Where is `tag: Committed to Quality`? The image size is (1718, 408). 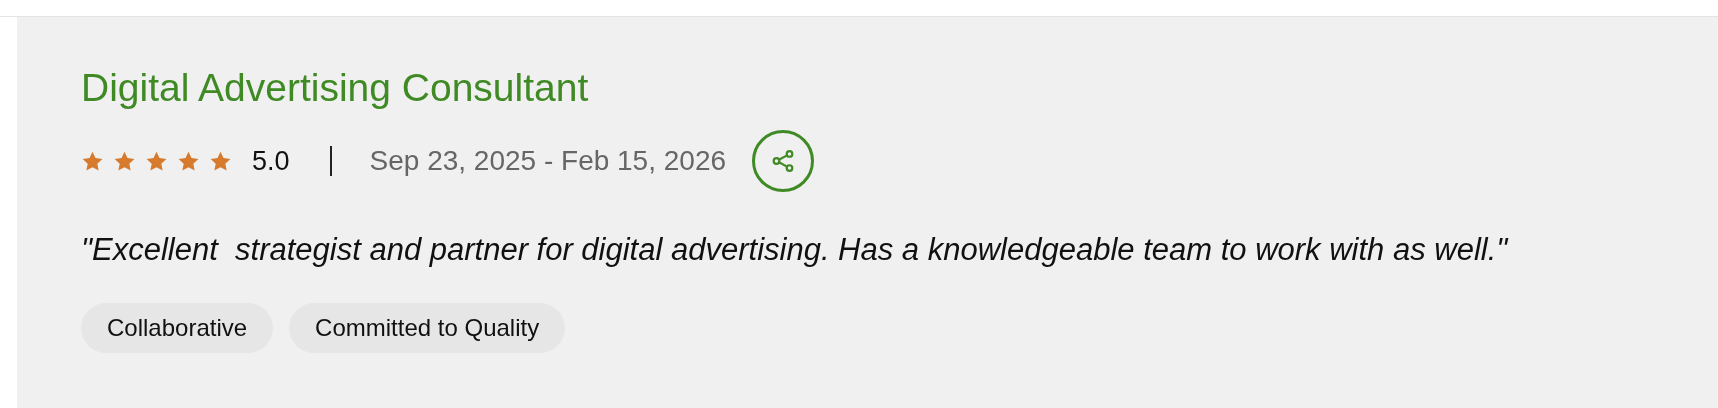 tag: Committed to Quality is located at coordinates (427, 328).